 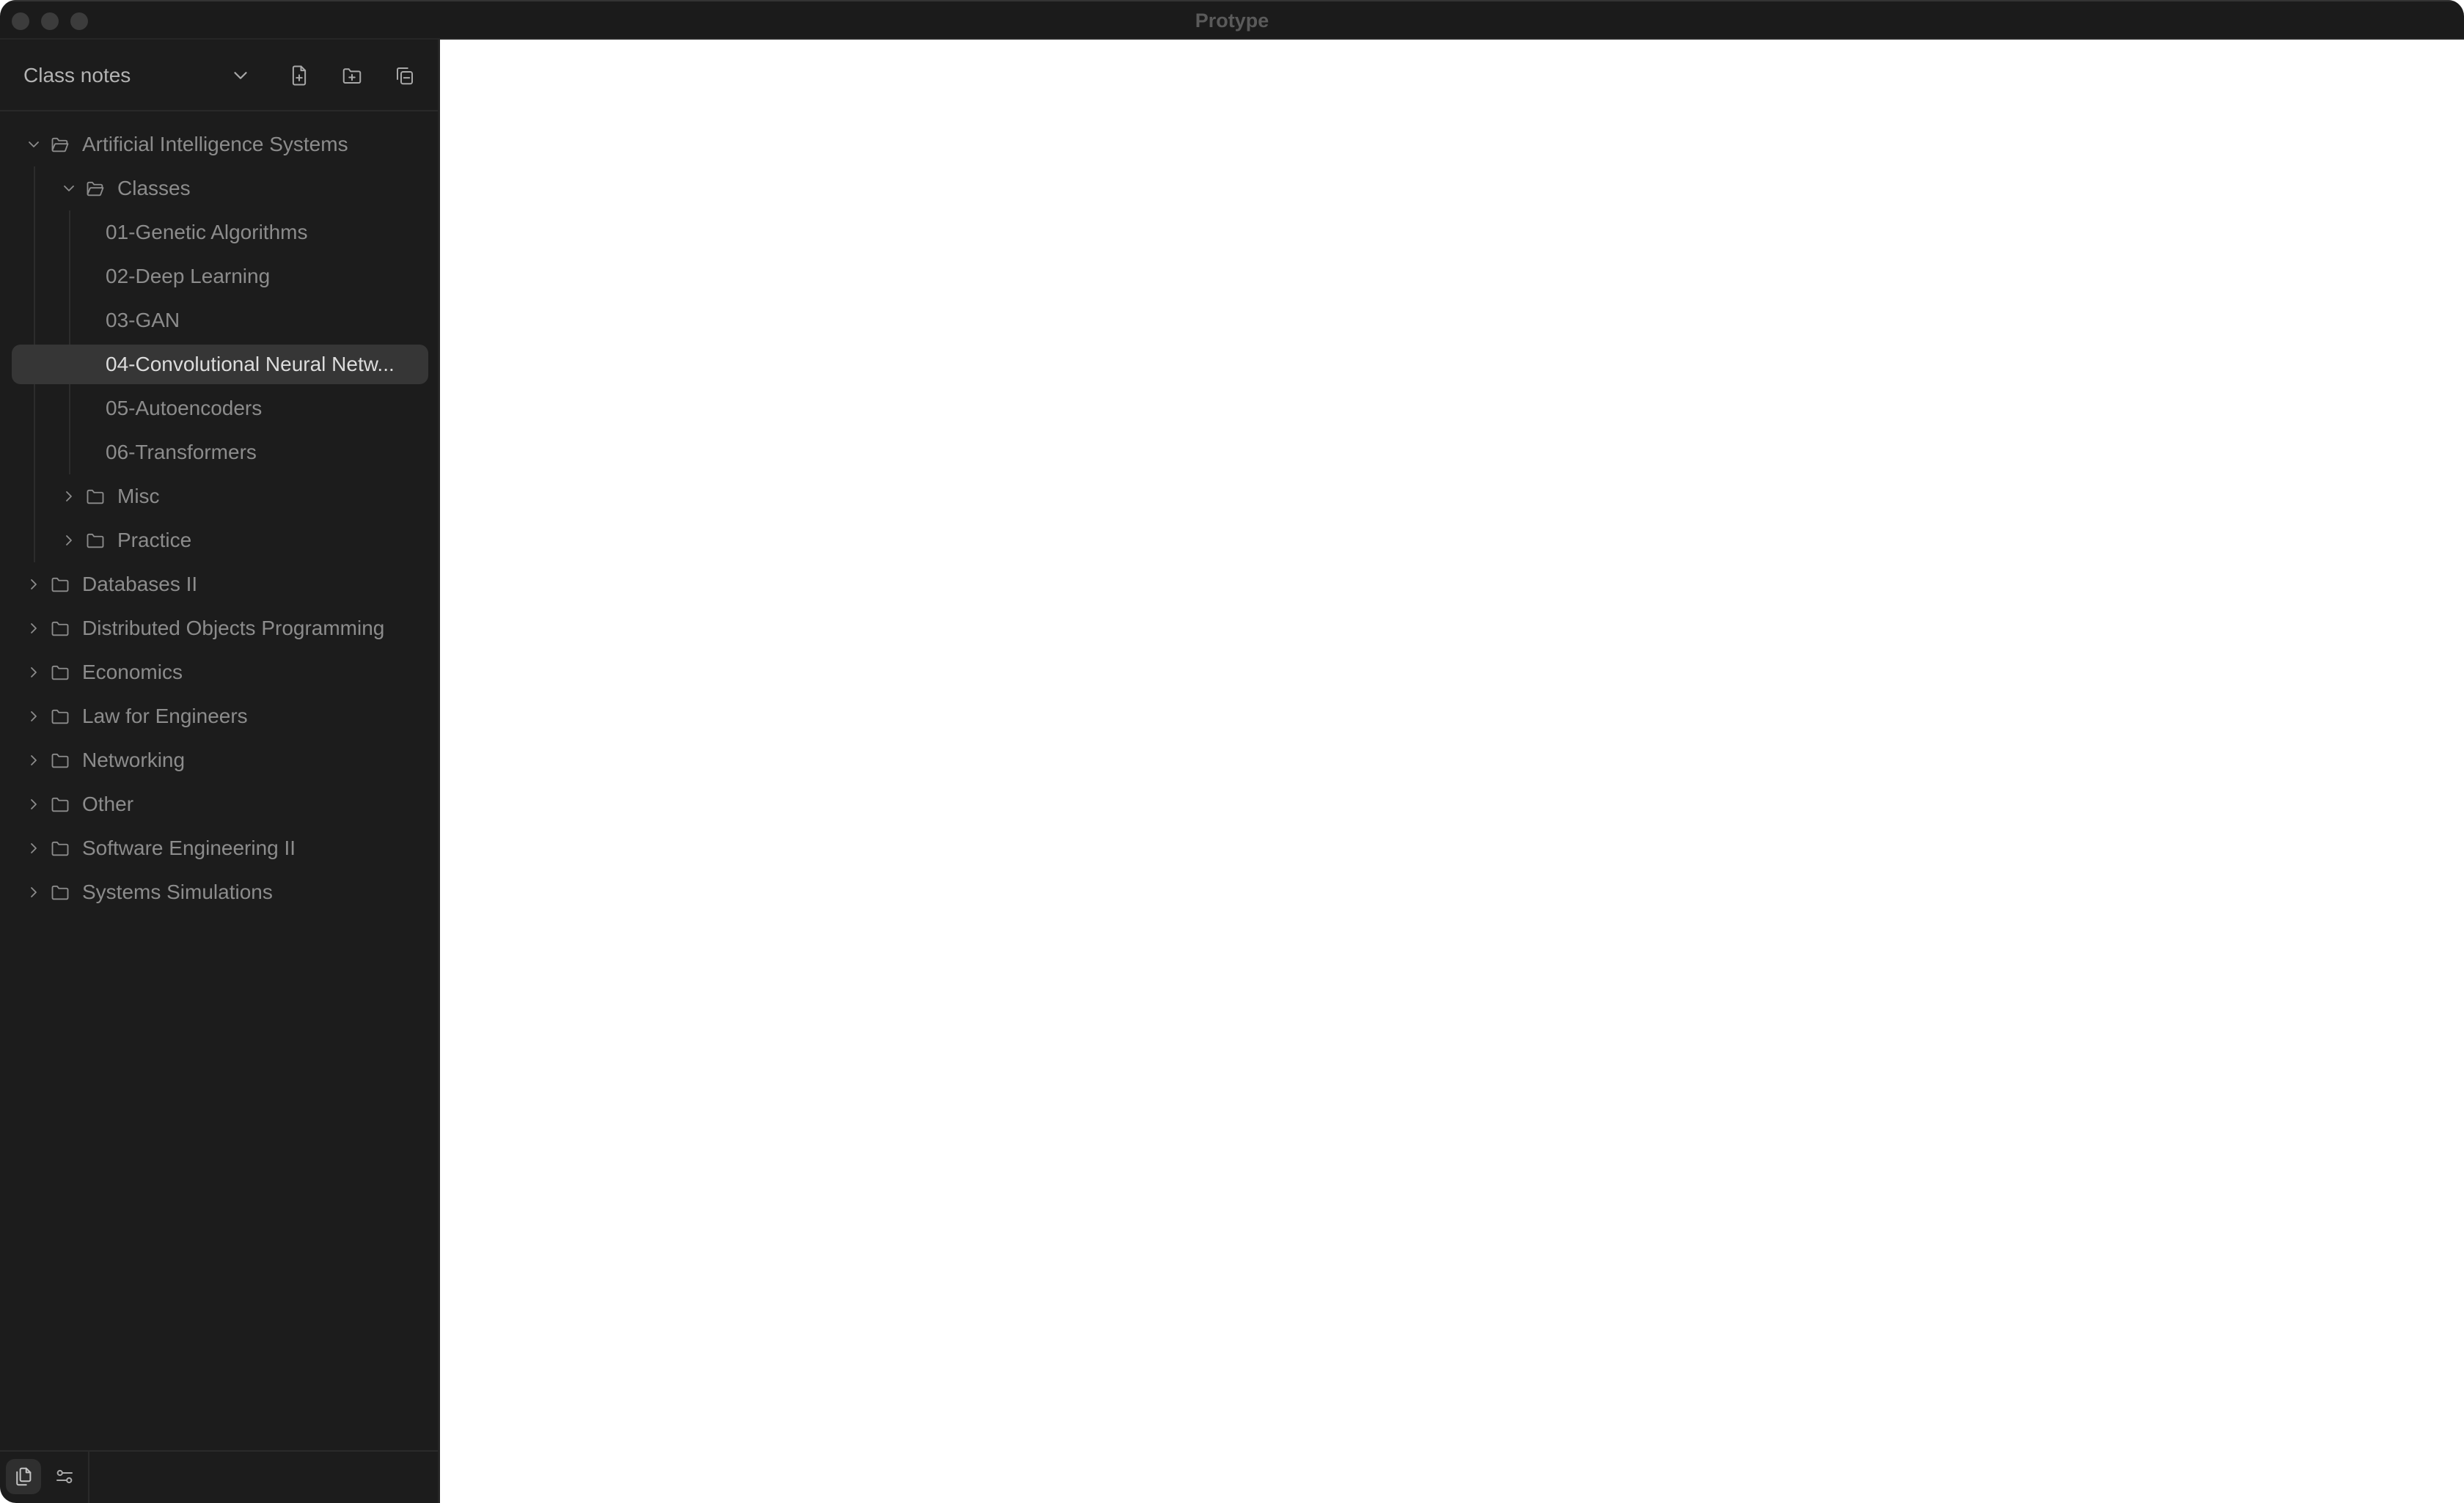 What do you see at coordinates (165, 716) in the screenshot?
I see `tree-item-label: Law for Engineers` at bounding box center [165, 716].